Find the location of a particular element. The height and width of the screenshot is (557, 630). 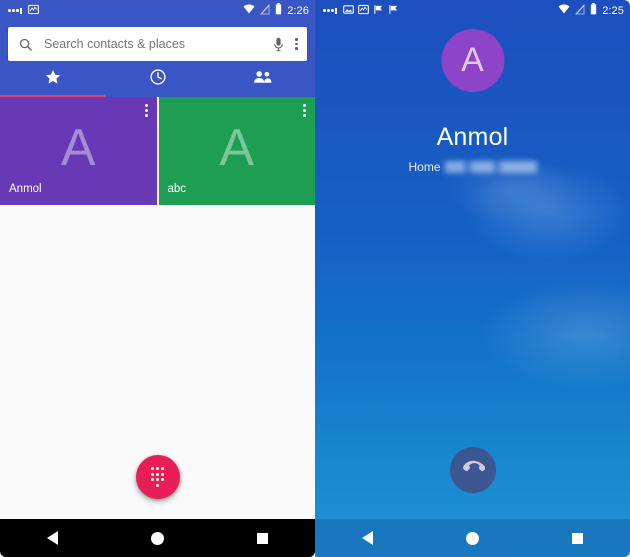

clock-icon is located at coordinates (158, 79).